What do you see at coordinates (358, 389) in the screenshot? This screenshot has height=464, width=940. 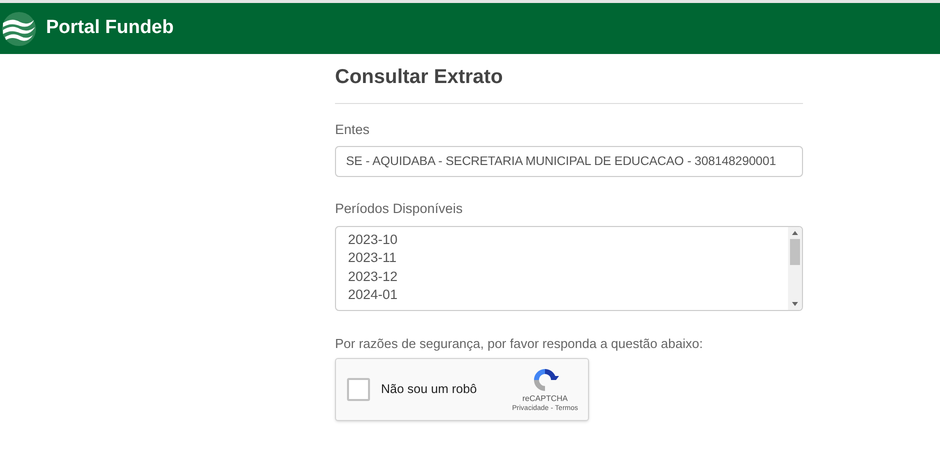 I see `captcha-checkbox` at bounding box center [358, 389].